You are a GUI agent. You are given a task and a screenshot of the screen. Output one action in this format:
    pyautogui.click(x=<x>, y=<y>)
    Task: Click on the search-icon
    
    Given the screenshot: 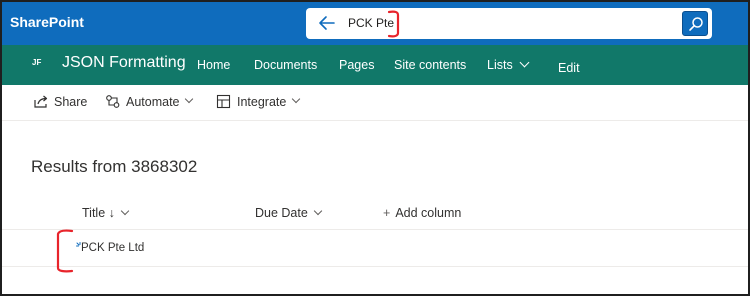 What is the action you would take?
    pyautogui.click(x=696, y=24)
    